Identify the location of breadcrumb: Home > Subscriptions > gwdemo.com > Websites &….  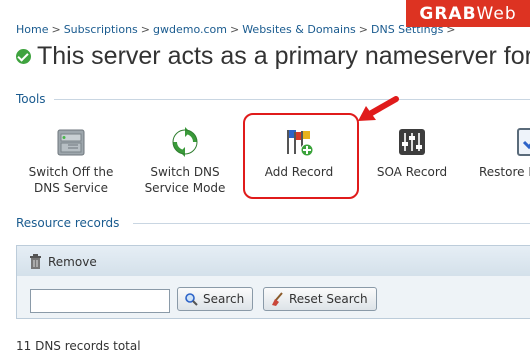
(237, 29).